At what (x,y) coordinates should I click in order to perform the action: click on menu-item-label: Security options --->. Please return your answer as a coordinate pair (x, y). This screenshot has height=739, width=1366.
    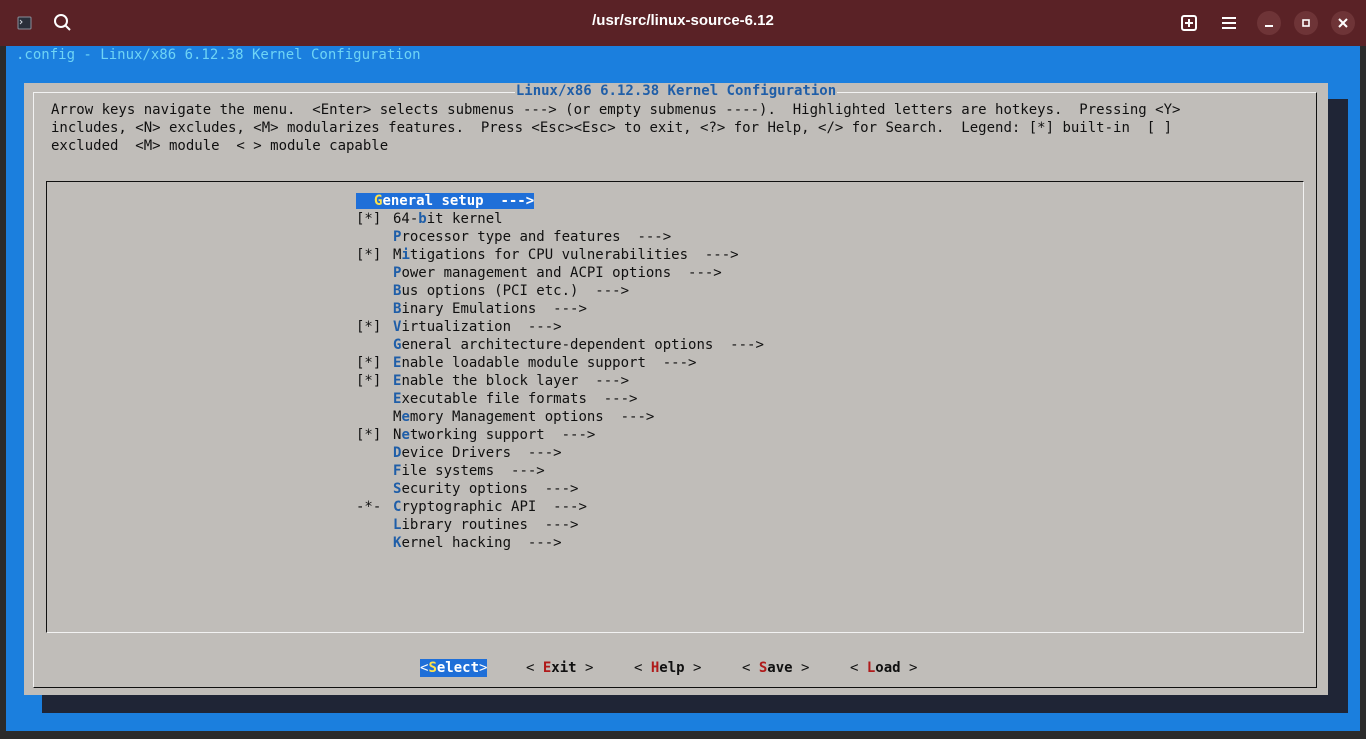
    Looking at the image, I should click on (485, 489).